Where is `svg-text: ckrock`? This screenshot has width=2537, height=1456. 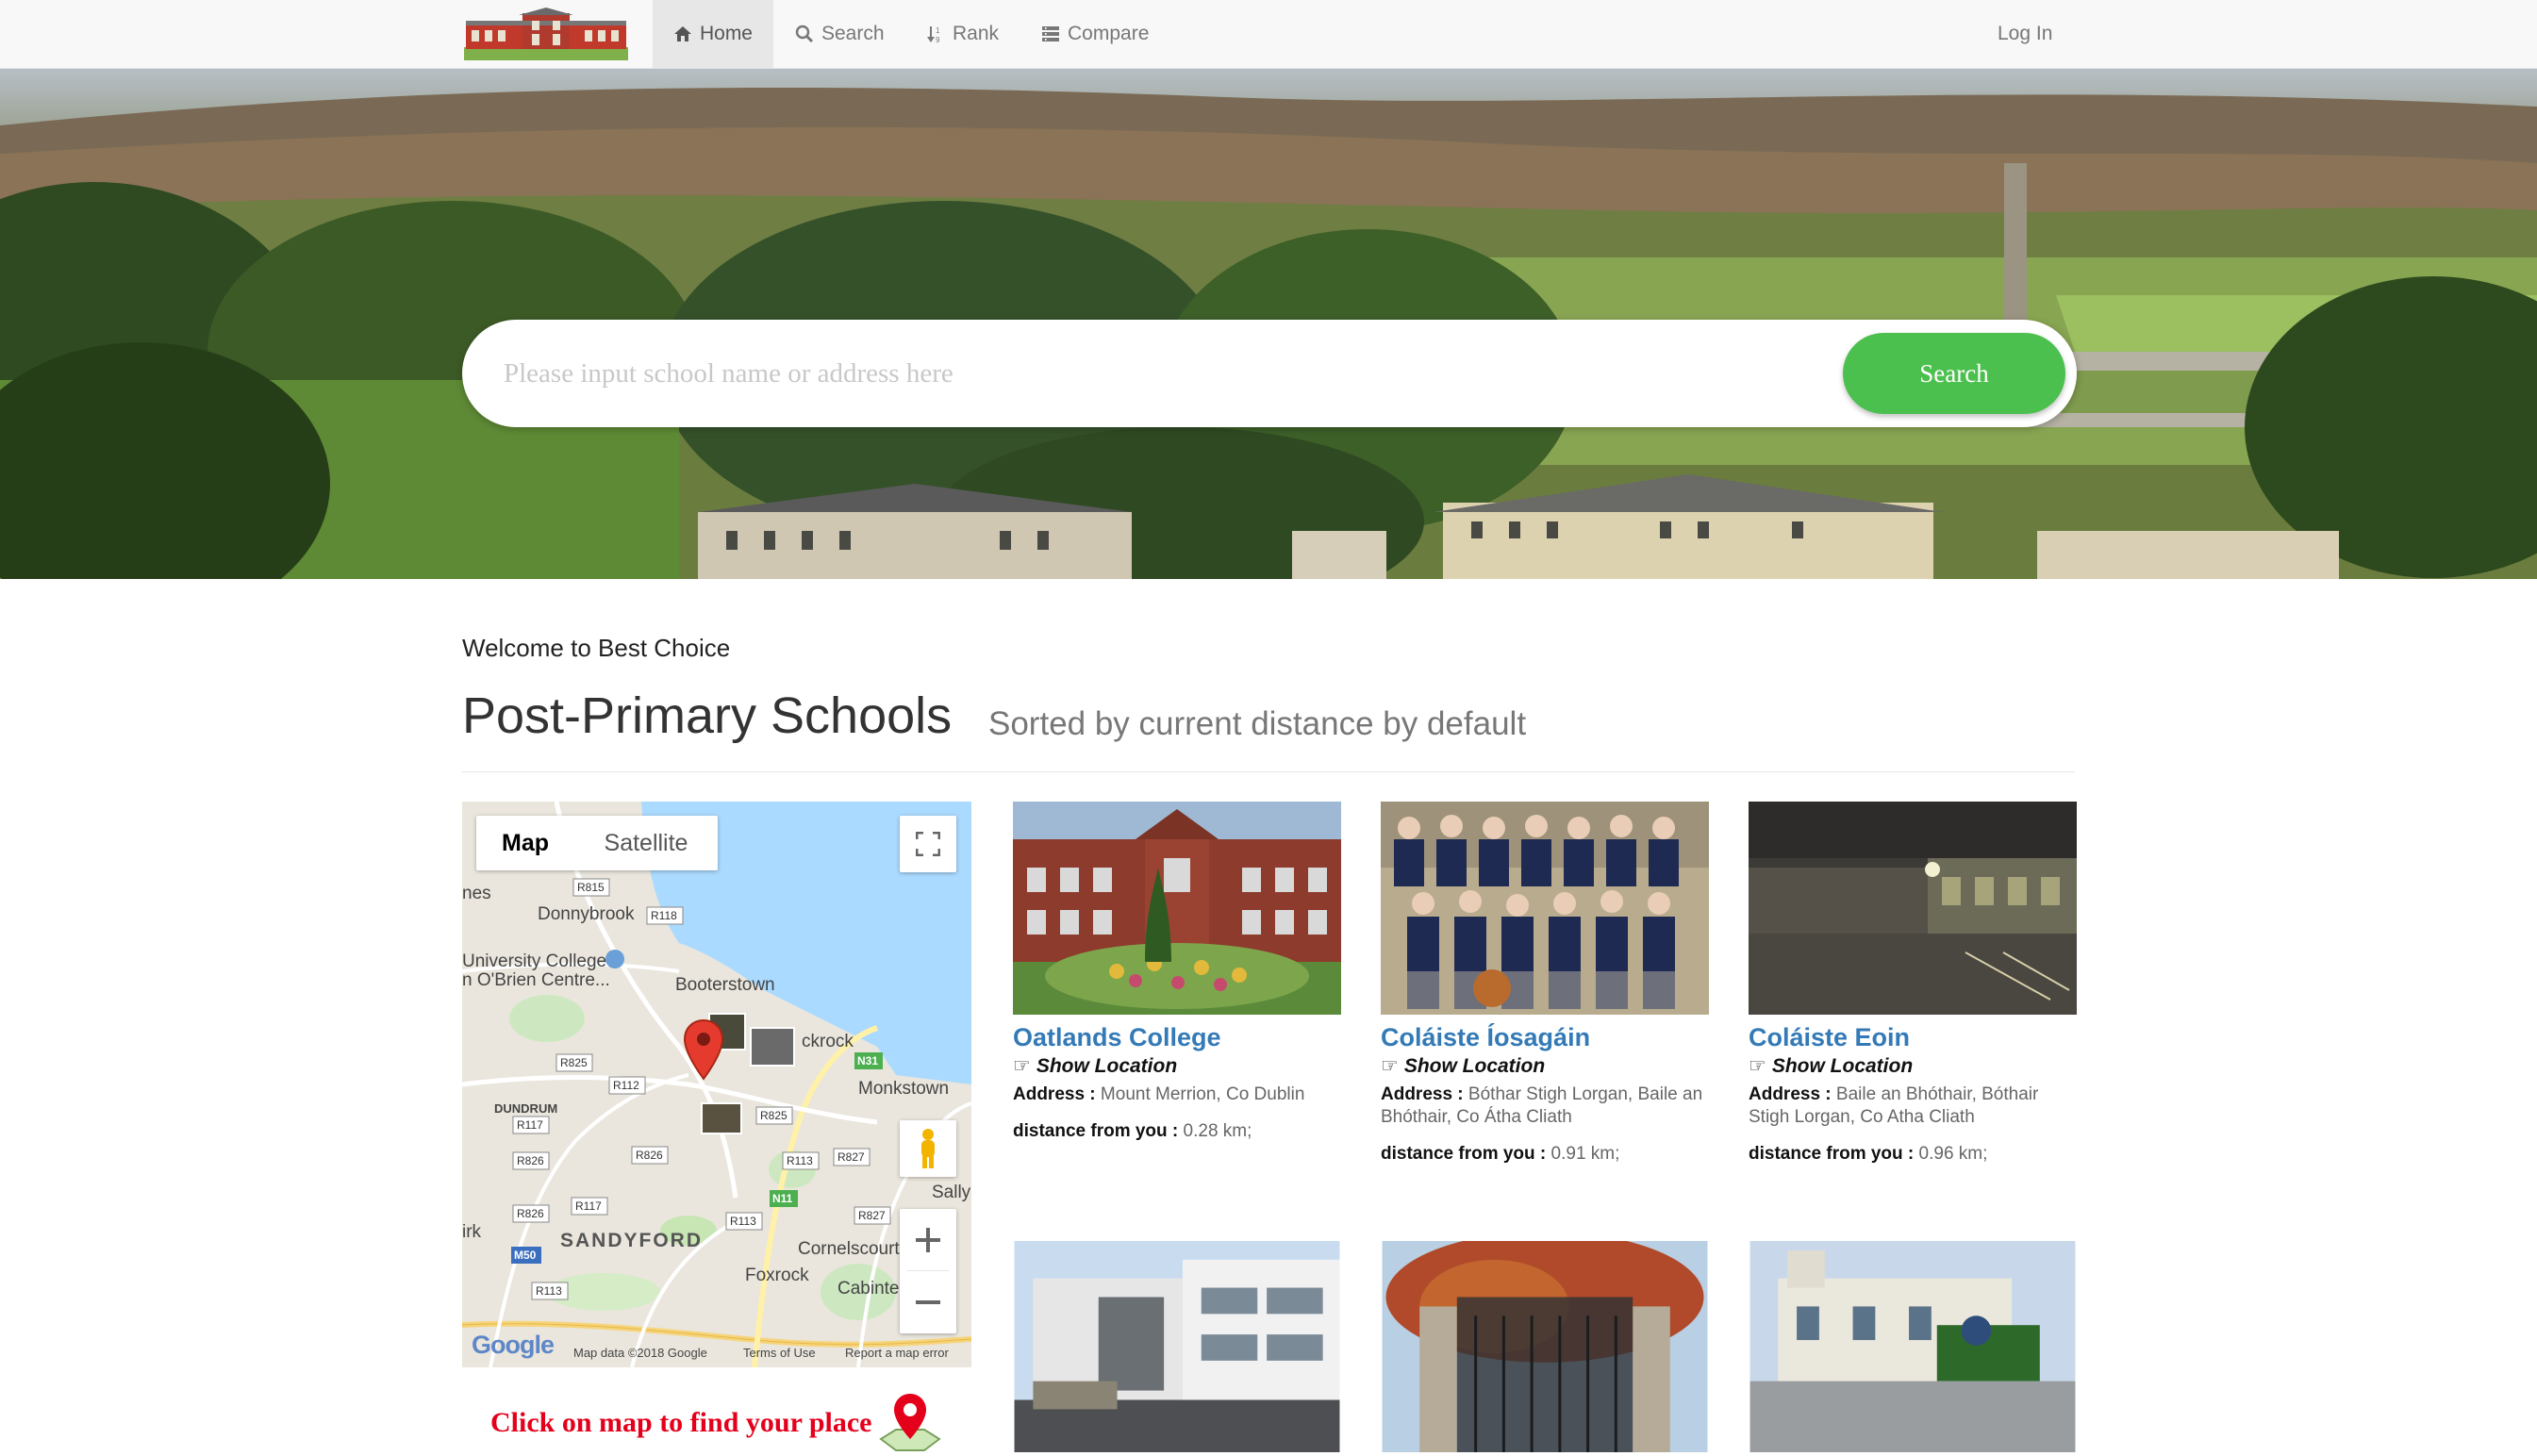
svg-text: ckrock is located at coordinates (828, 1041).